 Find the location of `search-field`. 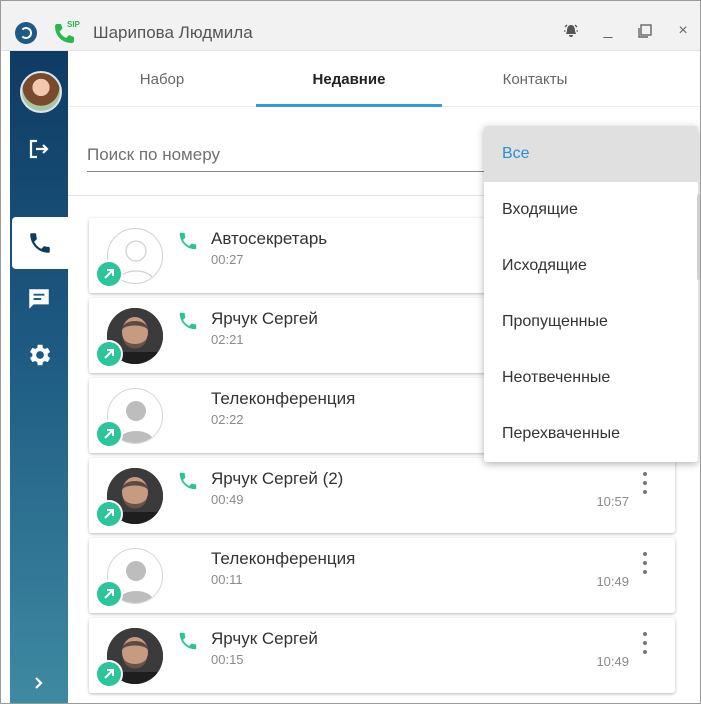

search-field is located at coordinates (302, 154).